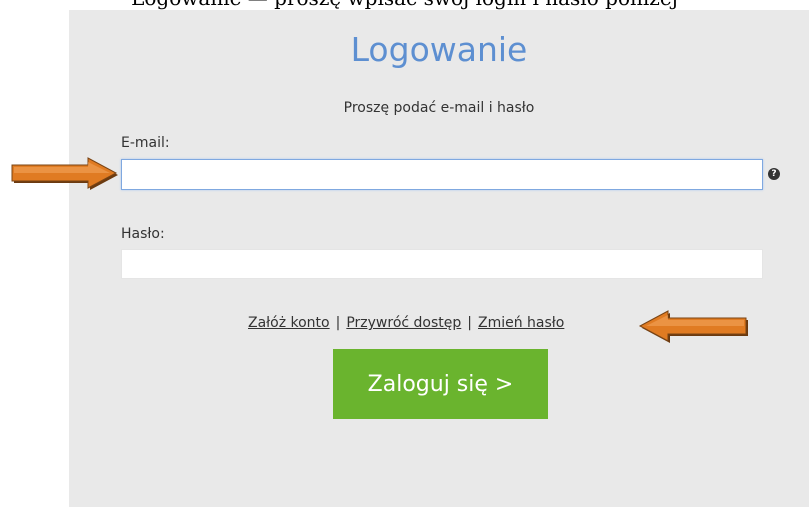 The height and width of the screenshot is (507, 809). Describe the element at coordinates (442, 264) in the screenshot. I see `password-field` at that location.